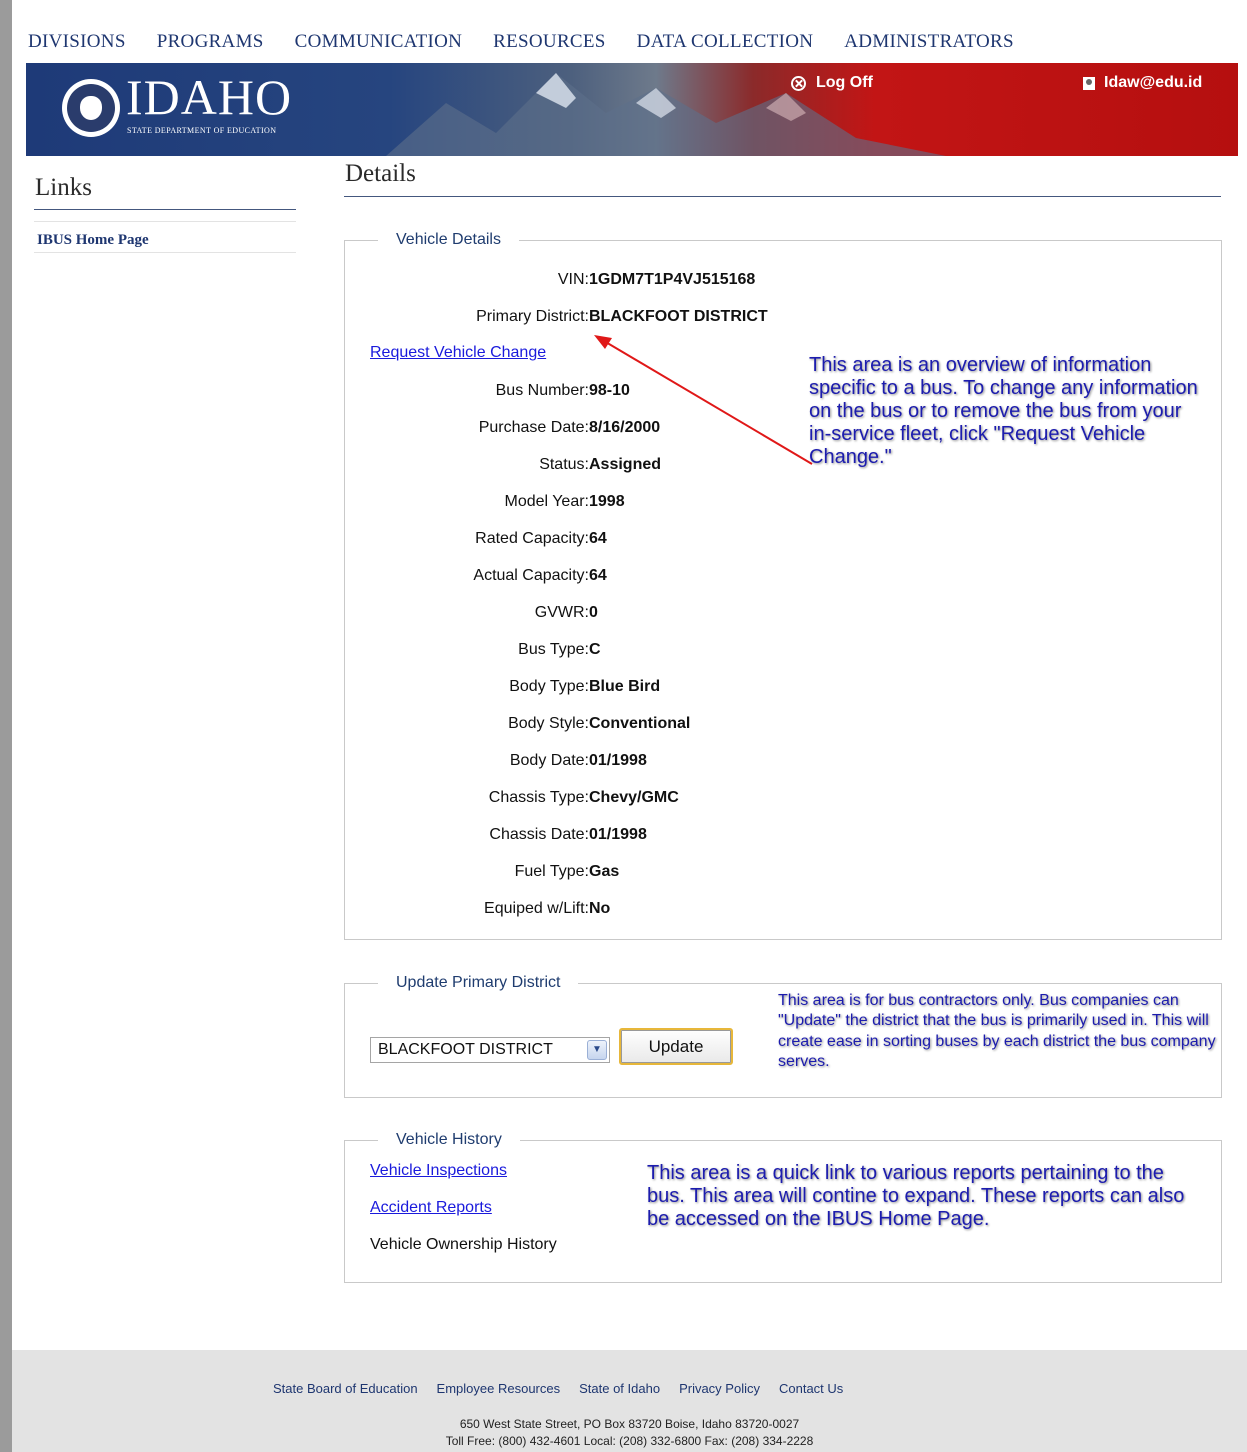 The height and width of the screenshot is (1452, 1247). What do you see at coordinates (532, 316) in the screenshot?
I see `field-label: Primary District:` at bounding box center [532, 316].